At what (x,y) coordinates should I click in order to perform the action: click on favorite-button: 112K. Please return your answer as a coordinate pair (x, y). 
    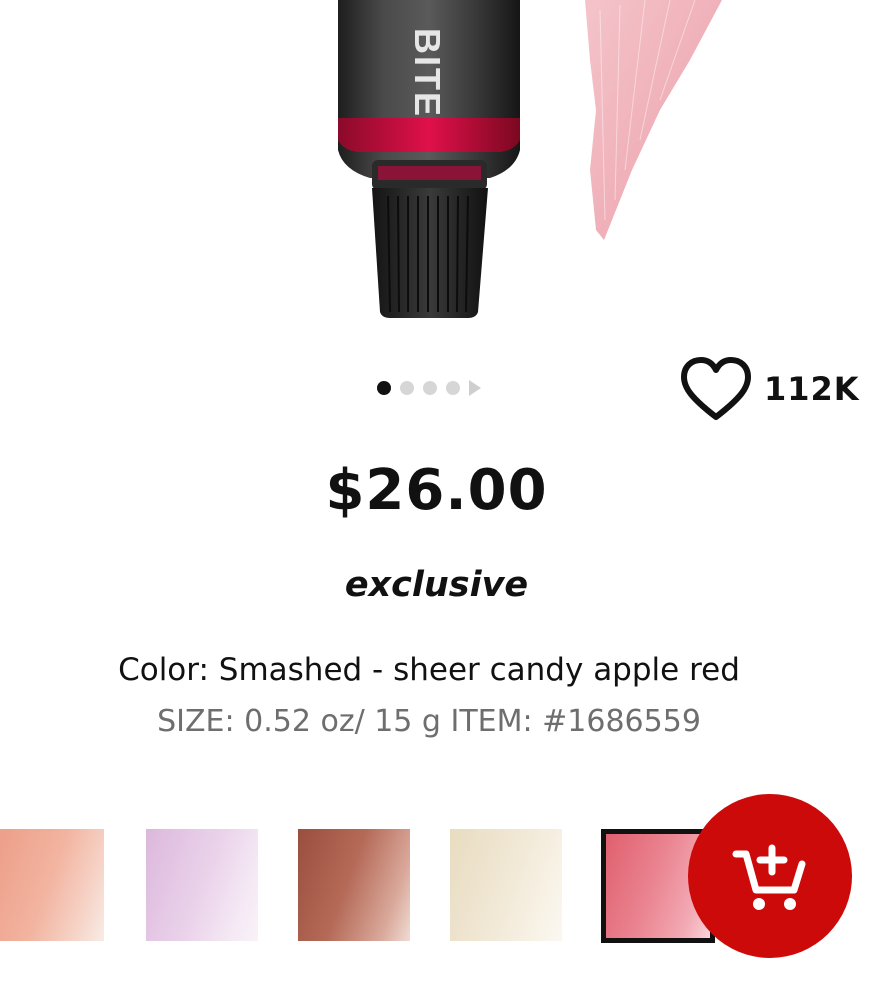
    Looking at the image, I should click on (775, 391).